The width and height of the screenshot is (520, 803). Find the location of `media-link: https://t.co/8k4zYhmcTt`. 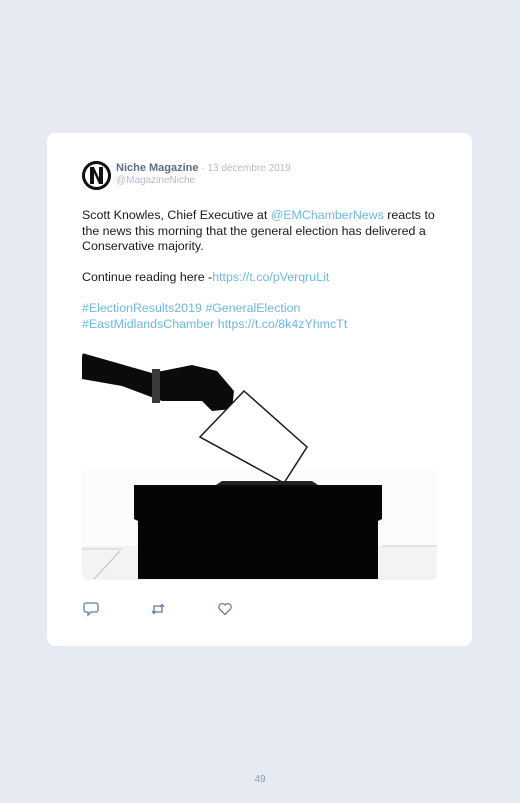

media-link: https://t.co/8k4zYhmcTt is located at coordinates (282, 324).